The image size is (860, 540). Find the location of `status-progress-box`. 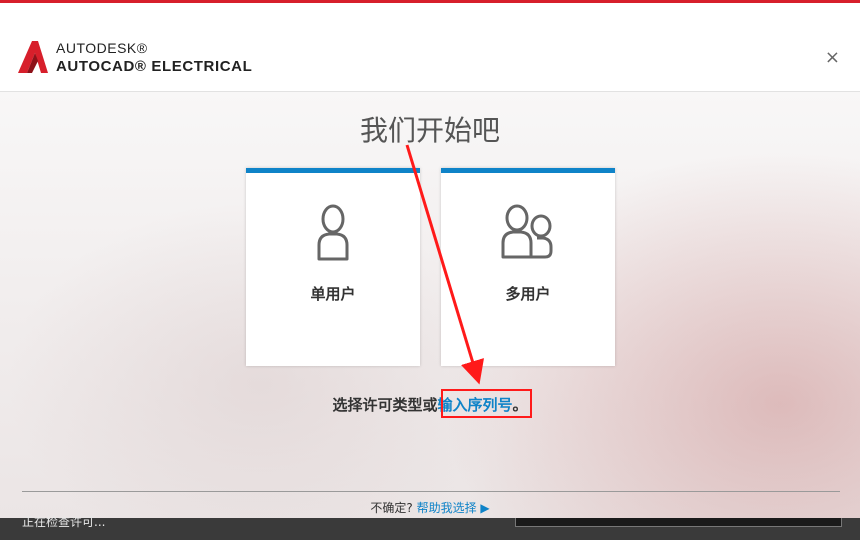

status-progress-box is located at coordinates (678, 522).